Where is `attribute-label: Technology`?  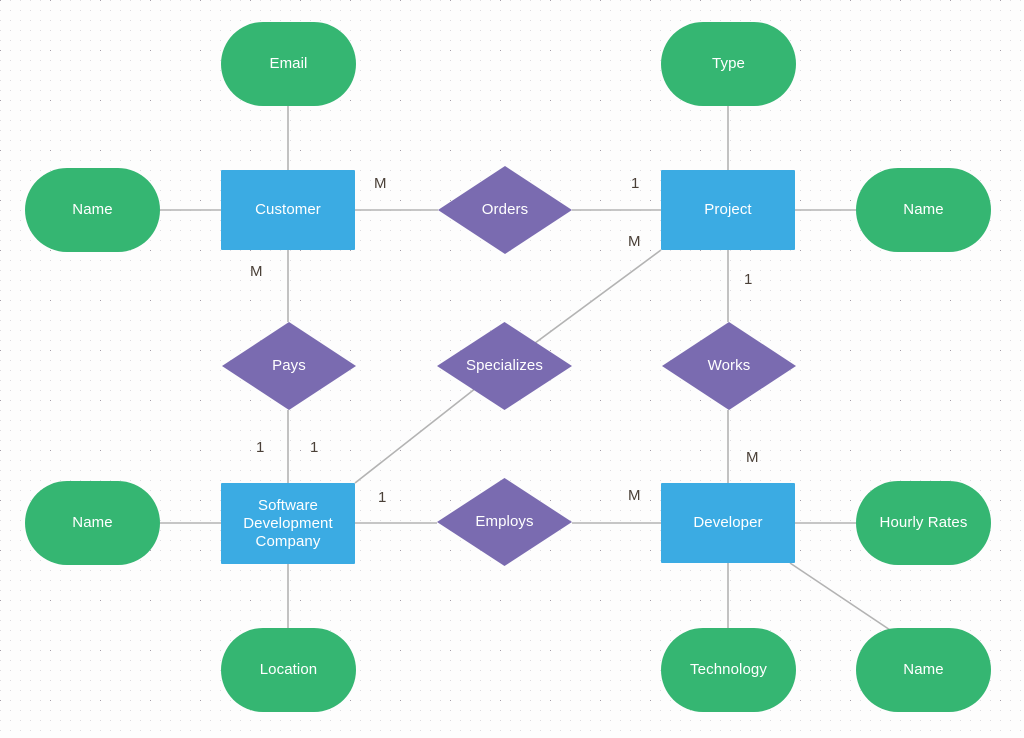 attribute-label: Technology is located at coordinates (728, 669).